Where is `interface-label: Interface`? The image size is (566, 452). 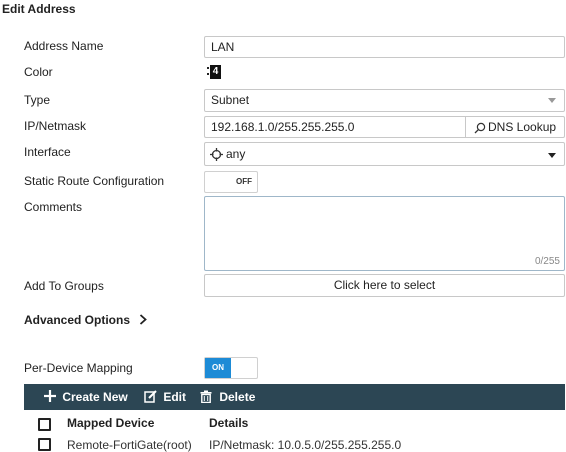
interface-label: Interface is located at coordinates (47, 152).